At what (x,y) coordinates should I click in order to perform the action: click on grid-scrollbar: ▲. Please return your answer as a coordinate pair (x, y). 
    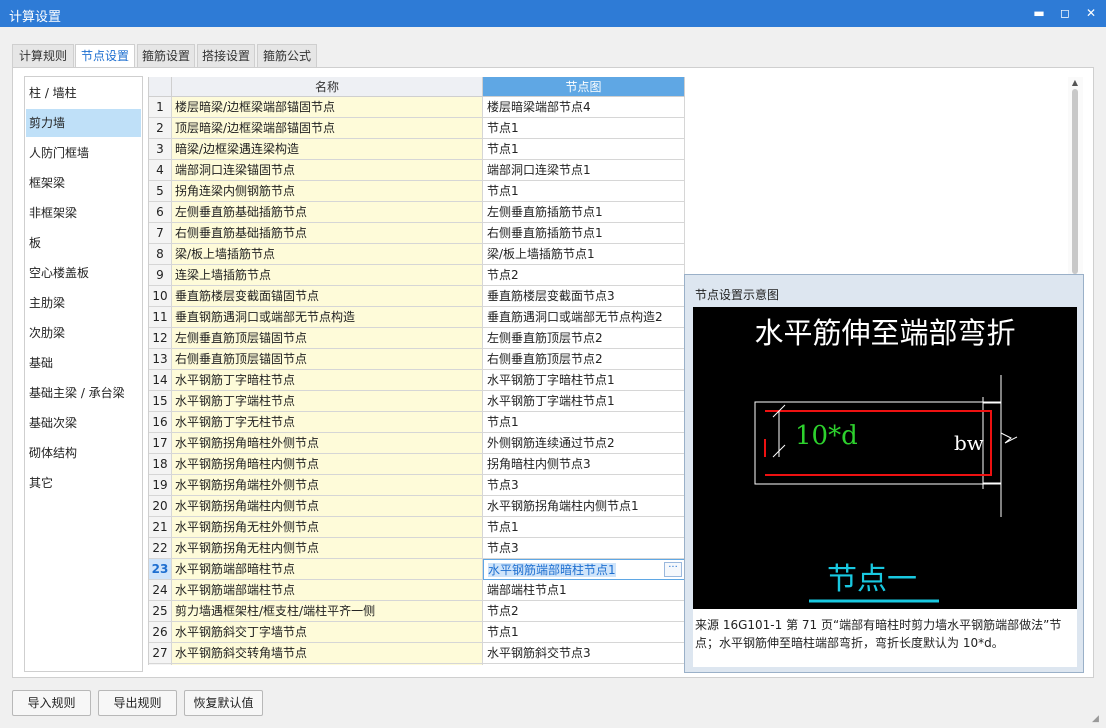
    Looking at the image, I should click on (1075, 177).